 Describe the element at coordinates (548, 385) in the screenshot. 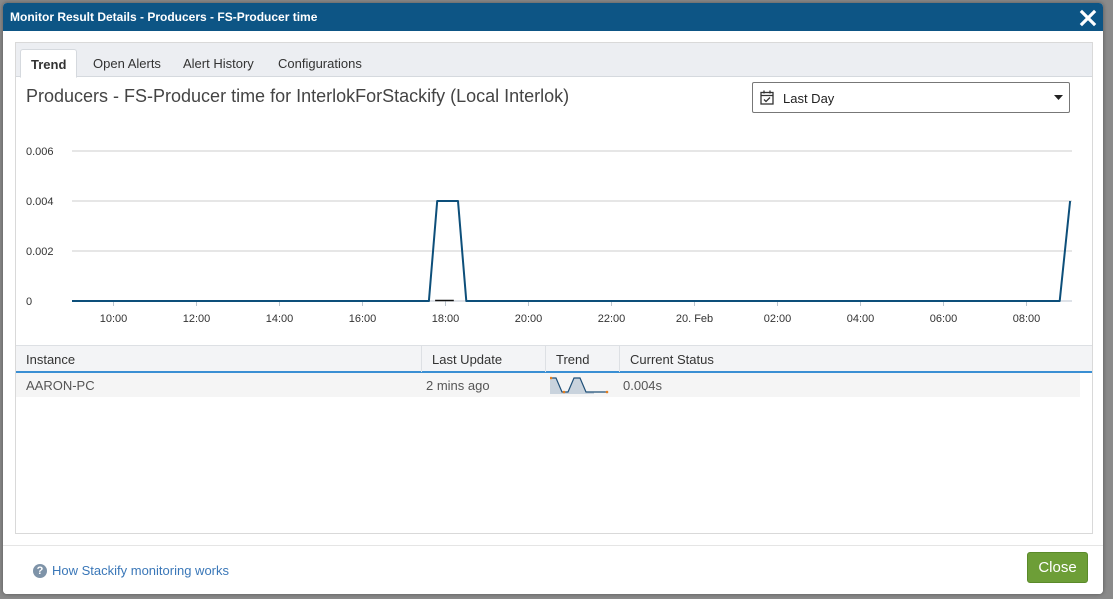

I see `table-row: AARON-PC 2 mins ago 0.004s` at that location.